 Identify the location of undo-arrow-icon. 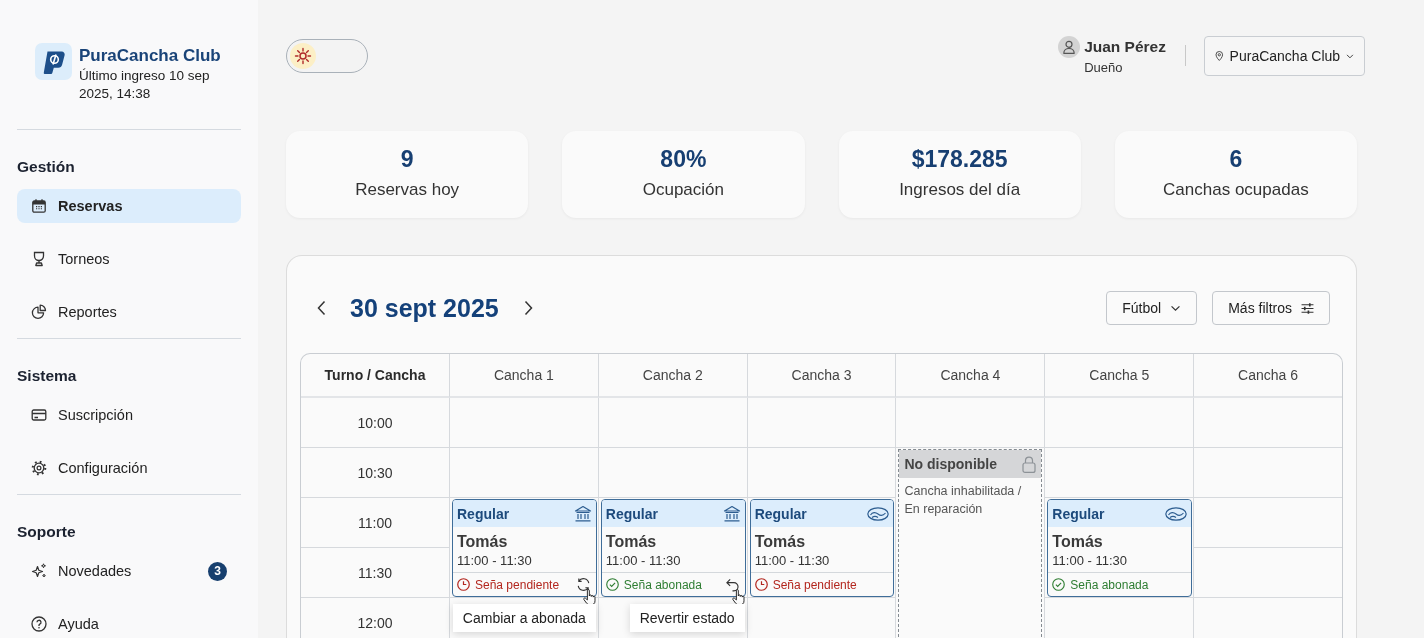
(732, 584).